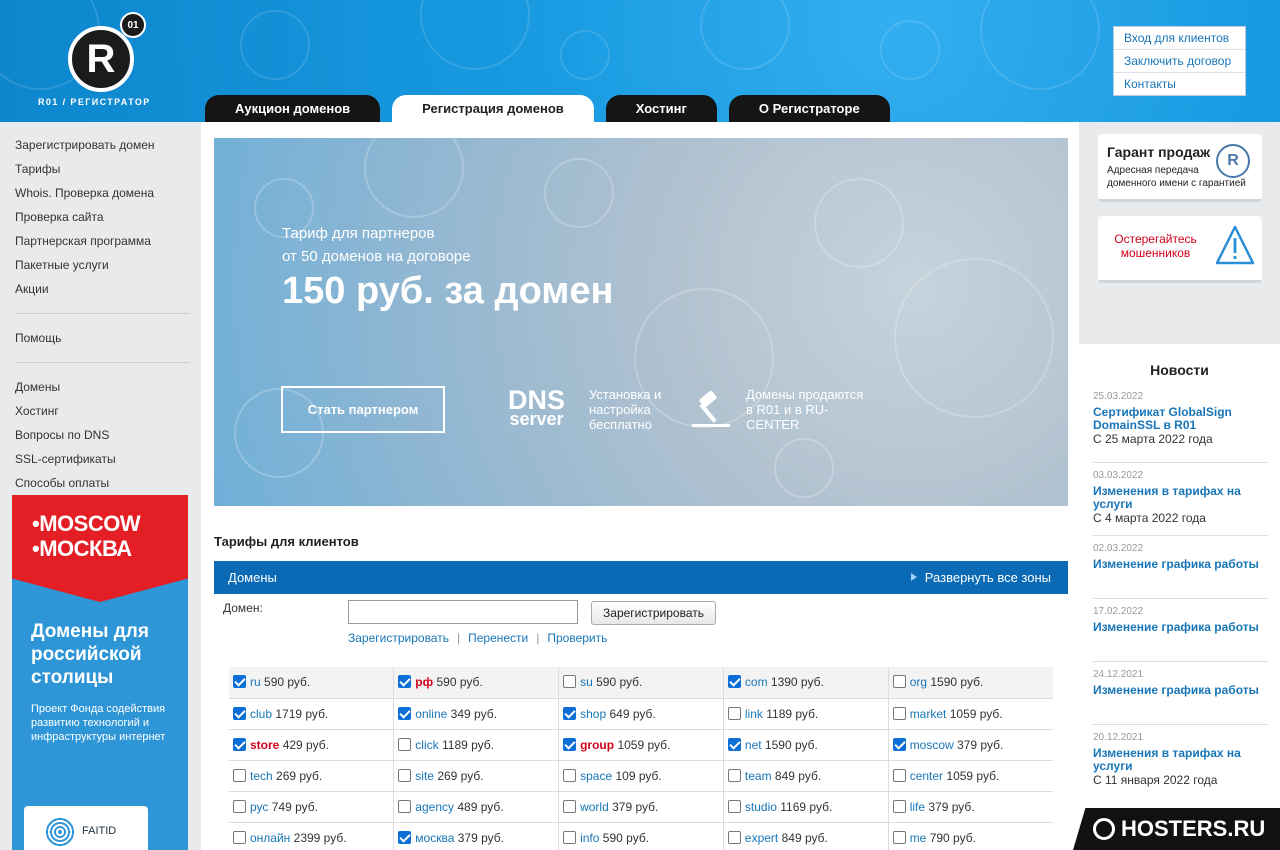 The width and height of the screenshot is (1280, 850). Describe the element at coordinates (980, 577) in the screenshot. I see `expand-all-zones-link: Развернуть все зоны` at that location.